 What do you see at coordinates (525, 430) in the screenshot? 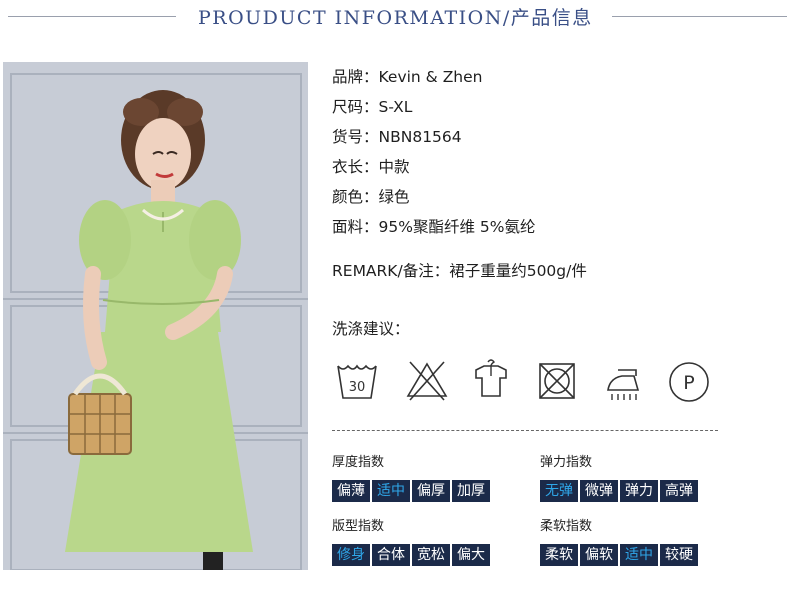
I see `dashed-divider` at bounding box center [525, 430].